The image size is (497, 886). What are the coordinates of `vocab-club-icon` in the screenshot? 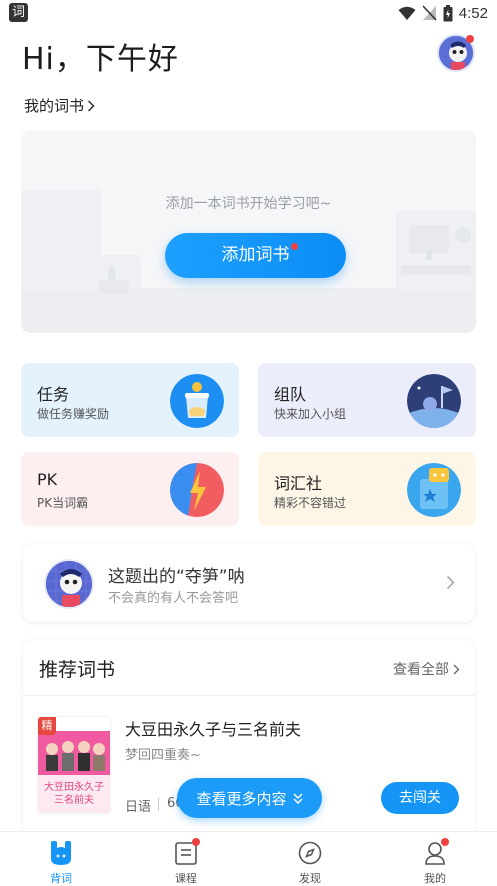 It's located at (434, 490).